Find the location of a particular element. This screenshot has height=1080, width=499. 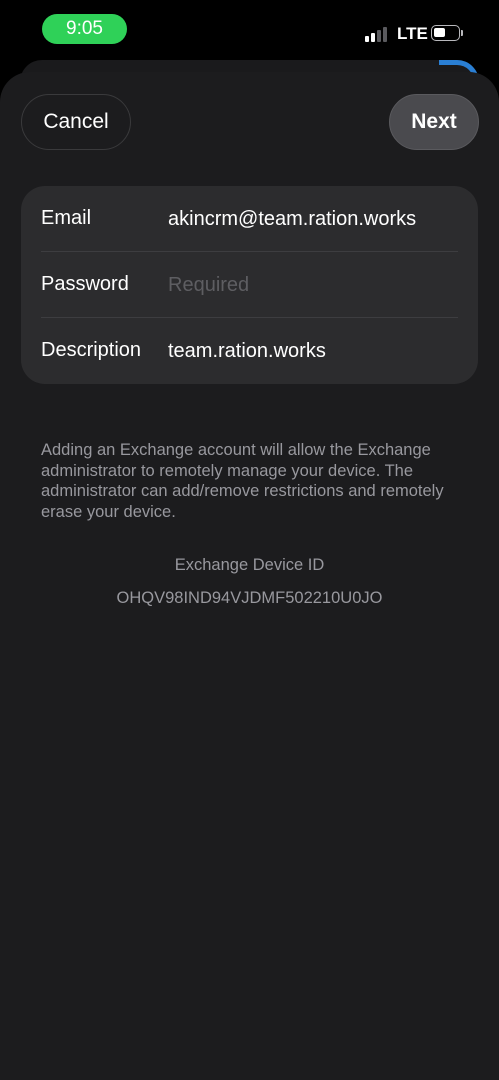

password-row: Password Required is located at coordinates (249, 285).